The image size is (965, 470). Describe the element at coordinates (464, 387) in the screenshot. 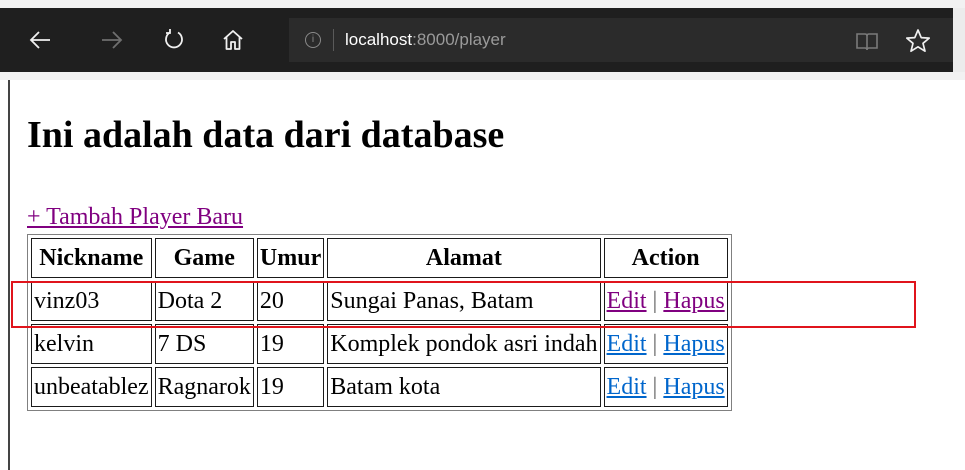

I see `cell-alamat: Batam kota` at that location.